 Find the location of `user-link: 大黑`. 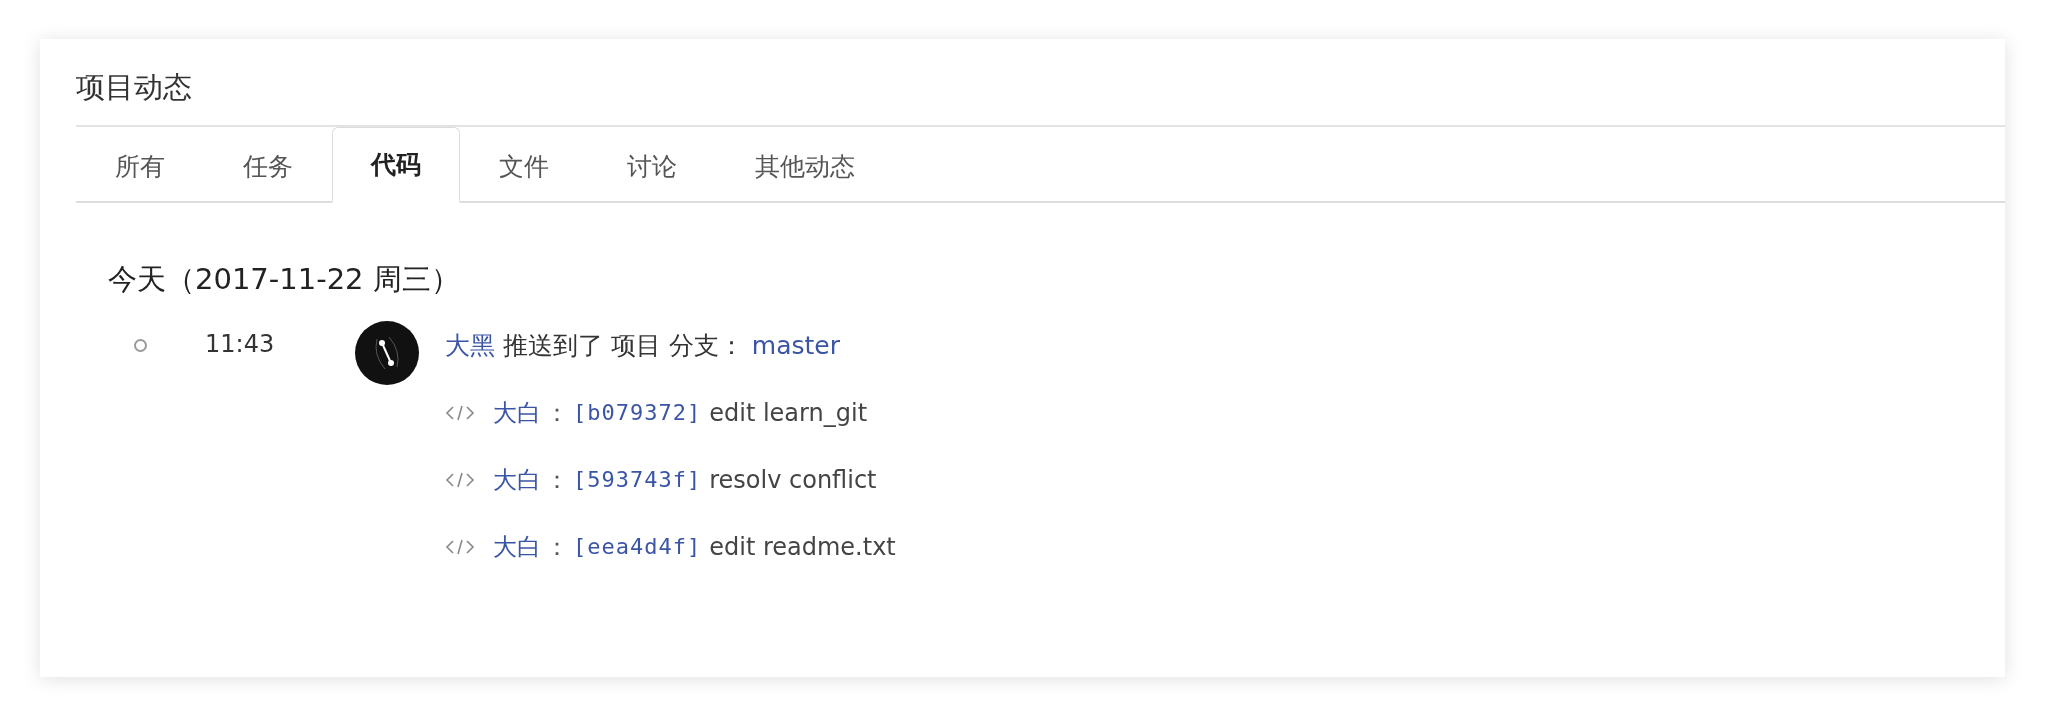

user-link: 大黑 is located at coordinates (470, 345).